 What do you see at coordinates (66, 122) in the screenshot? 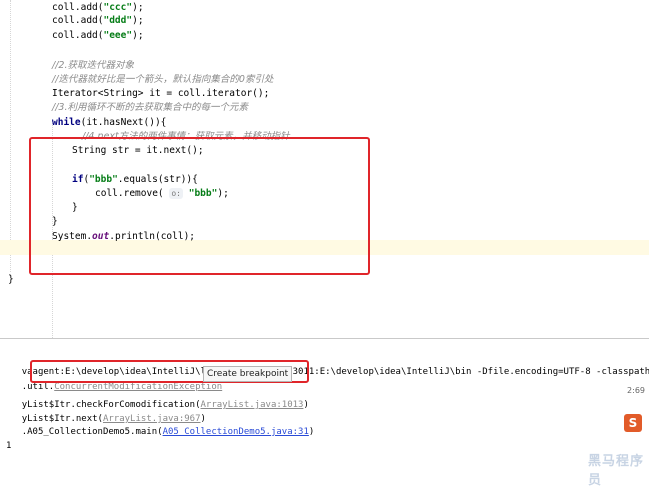
I see `code-token: while` at bounding box center [66, 122].